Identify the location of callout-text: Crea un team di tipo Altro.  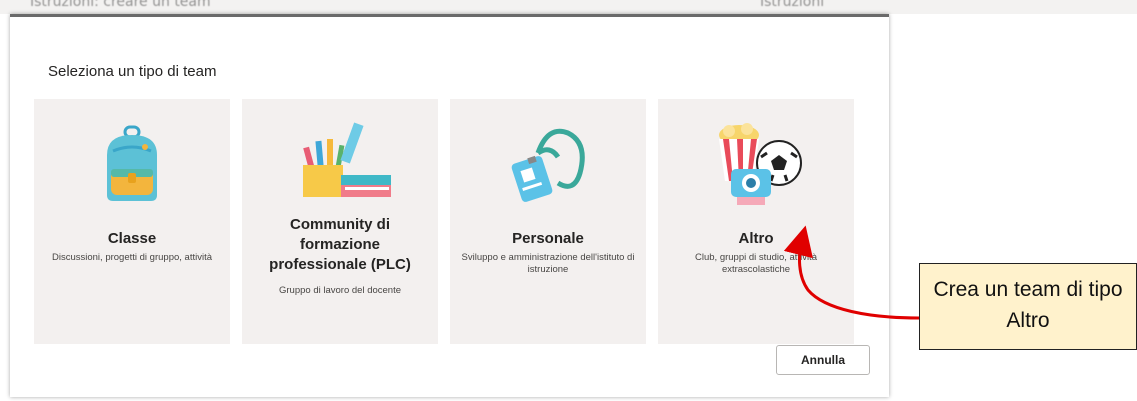
(1028, 305).